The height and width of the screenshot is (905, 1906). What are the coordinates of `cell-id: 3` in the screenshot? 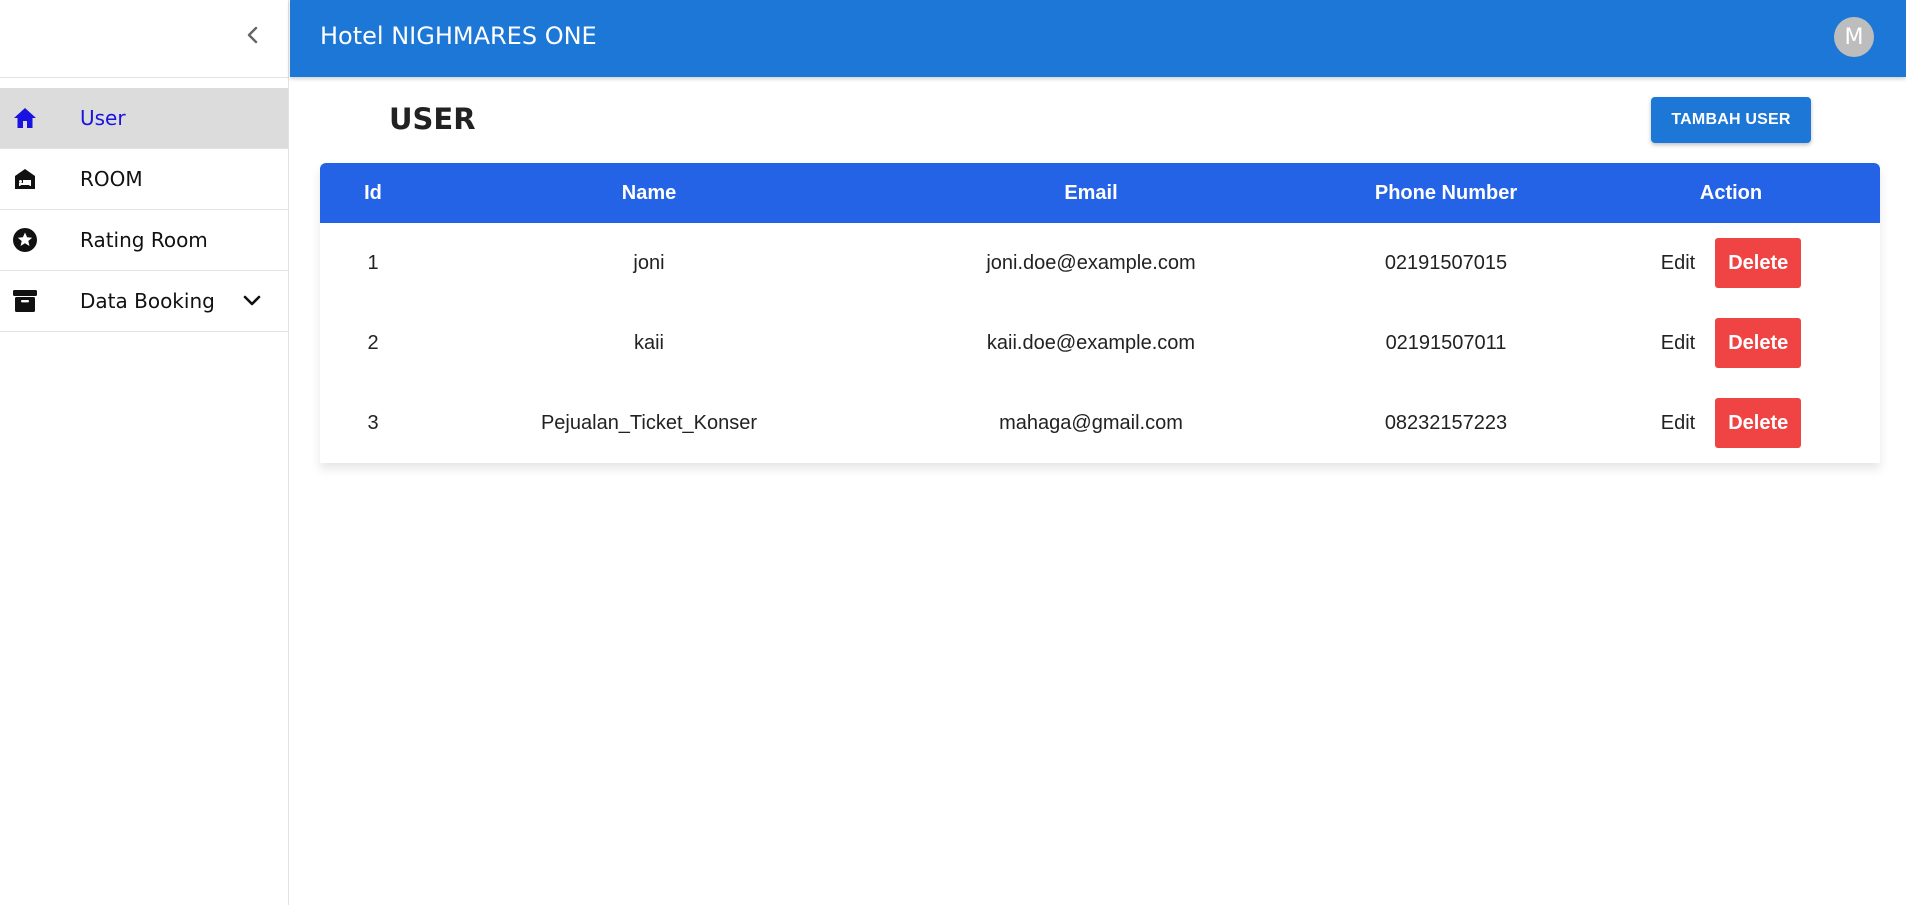 It's located at (373, 422).